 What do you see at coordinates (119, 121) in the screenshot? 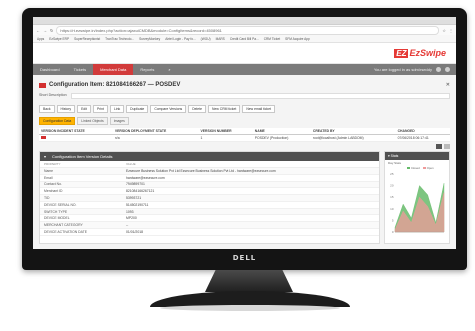
I see `tab-images: Images` at bounding box center [119, 121].